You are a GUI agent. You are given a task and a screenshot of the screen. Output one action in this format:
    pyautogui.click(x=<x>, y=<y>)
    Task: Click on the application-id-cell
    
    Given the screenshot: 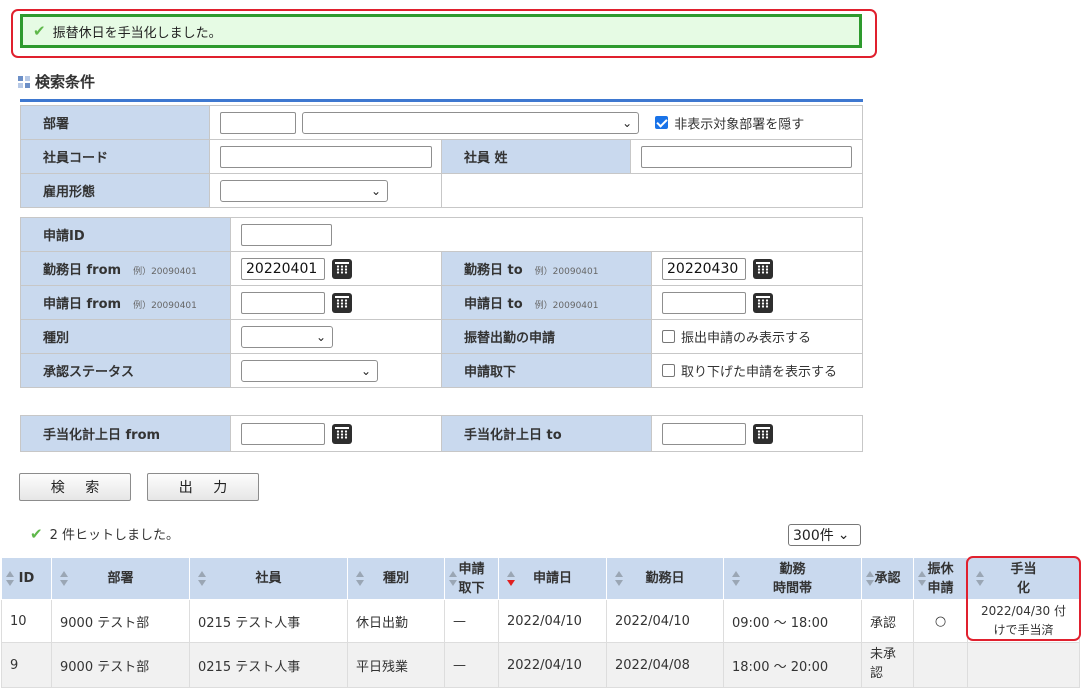 What is the action you would take?
    pyautogui.click(x=546, y=234)
    